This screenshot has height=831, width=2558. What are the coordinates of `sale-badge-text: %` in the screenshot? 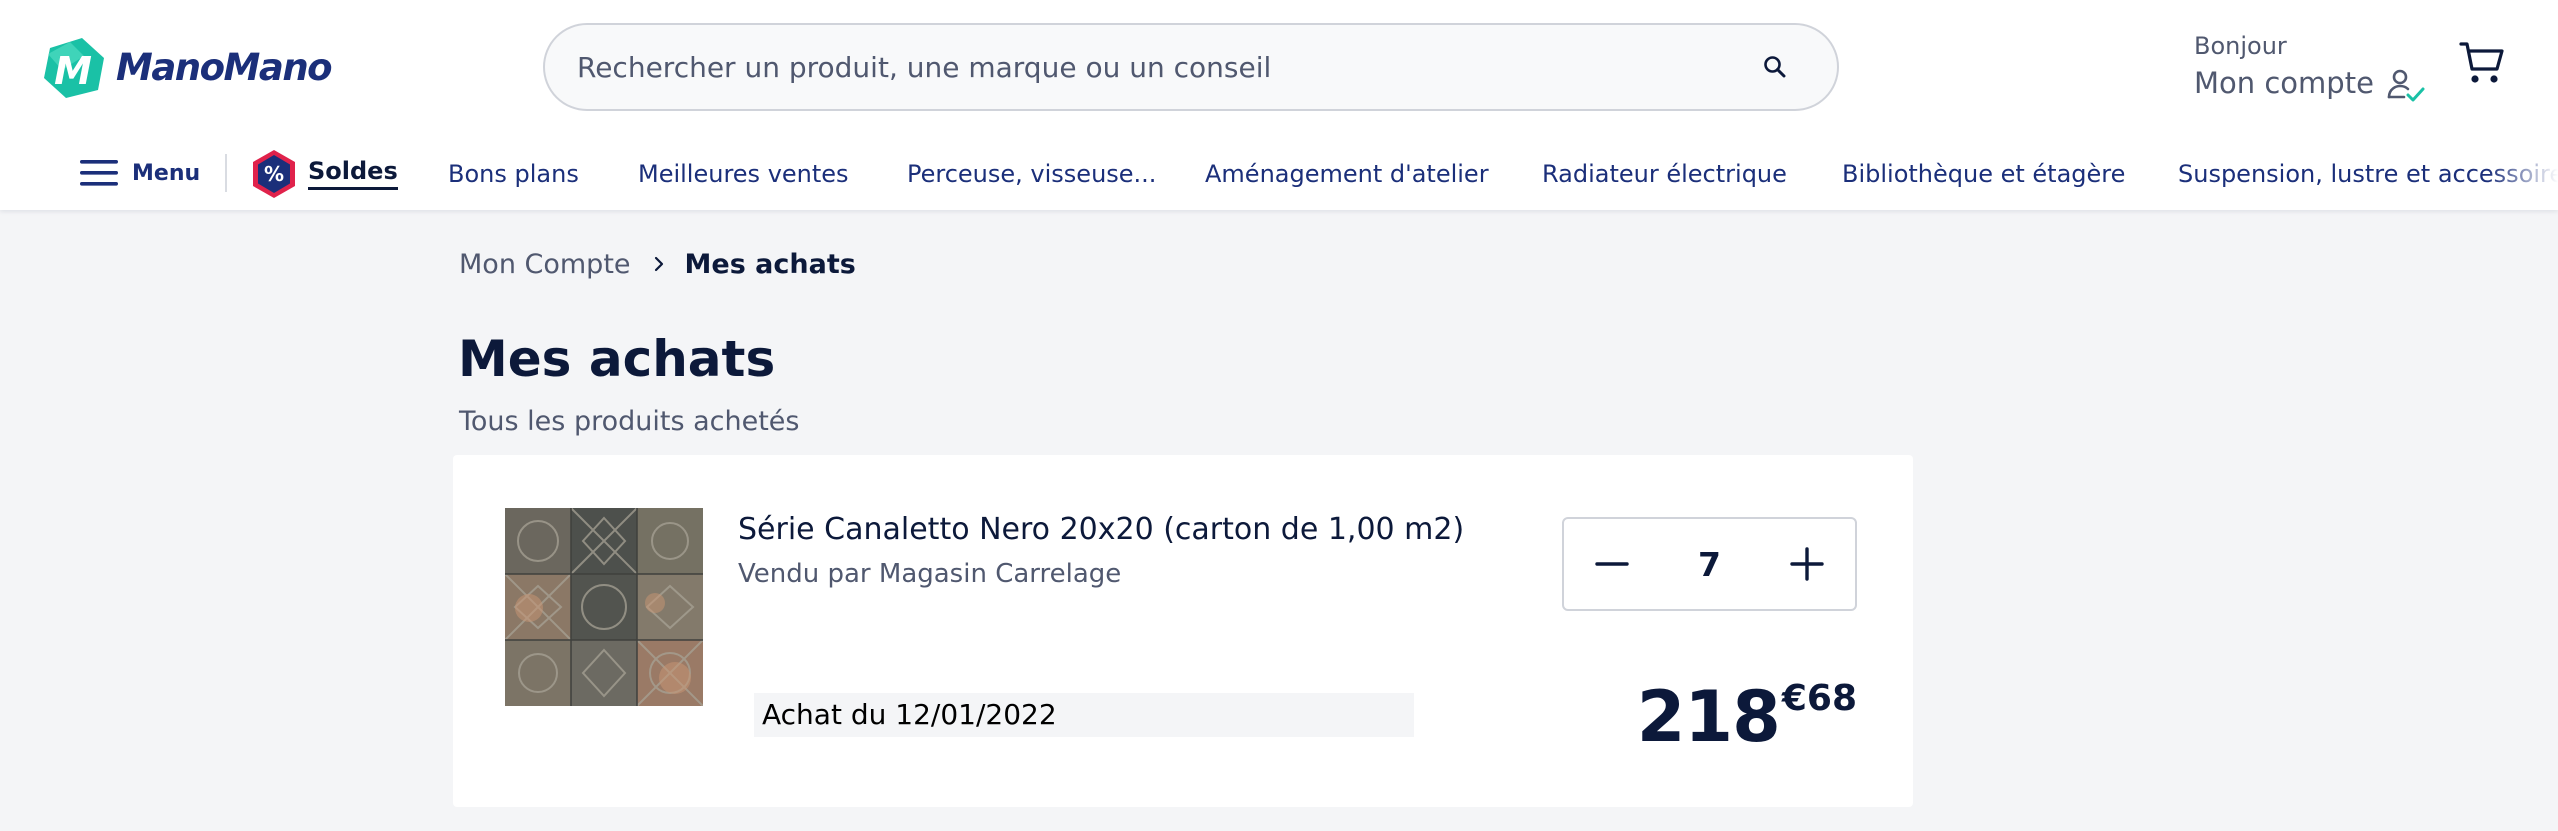 It's located at (274, 174).